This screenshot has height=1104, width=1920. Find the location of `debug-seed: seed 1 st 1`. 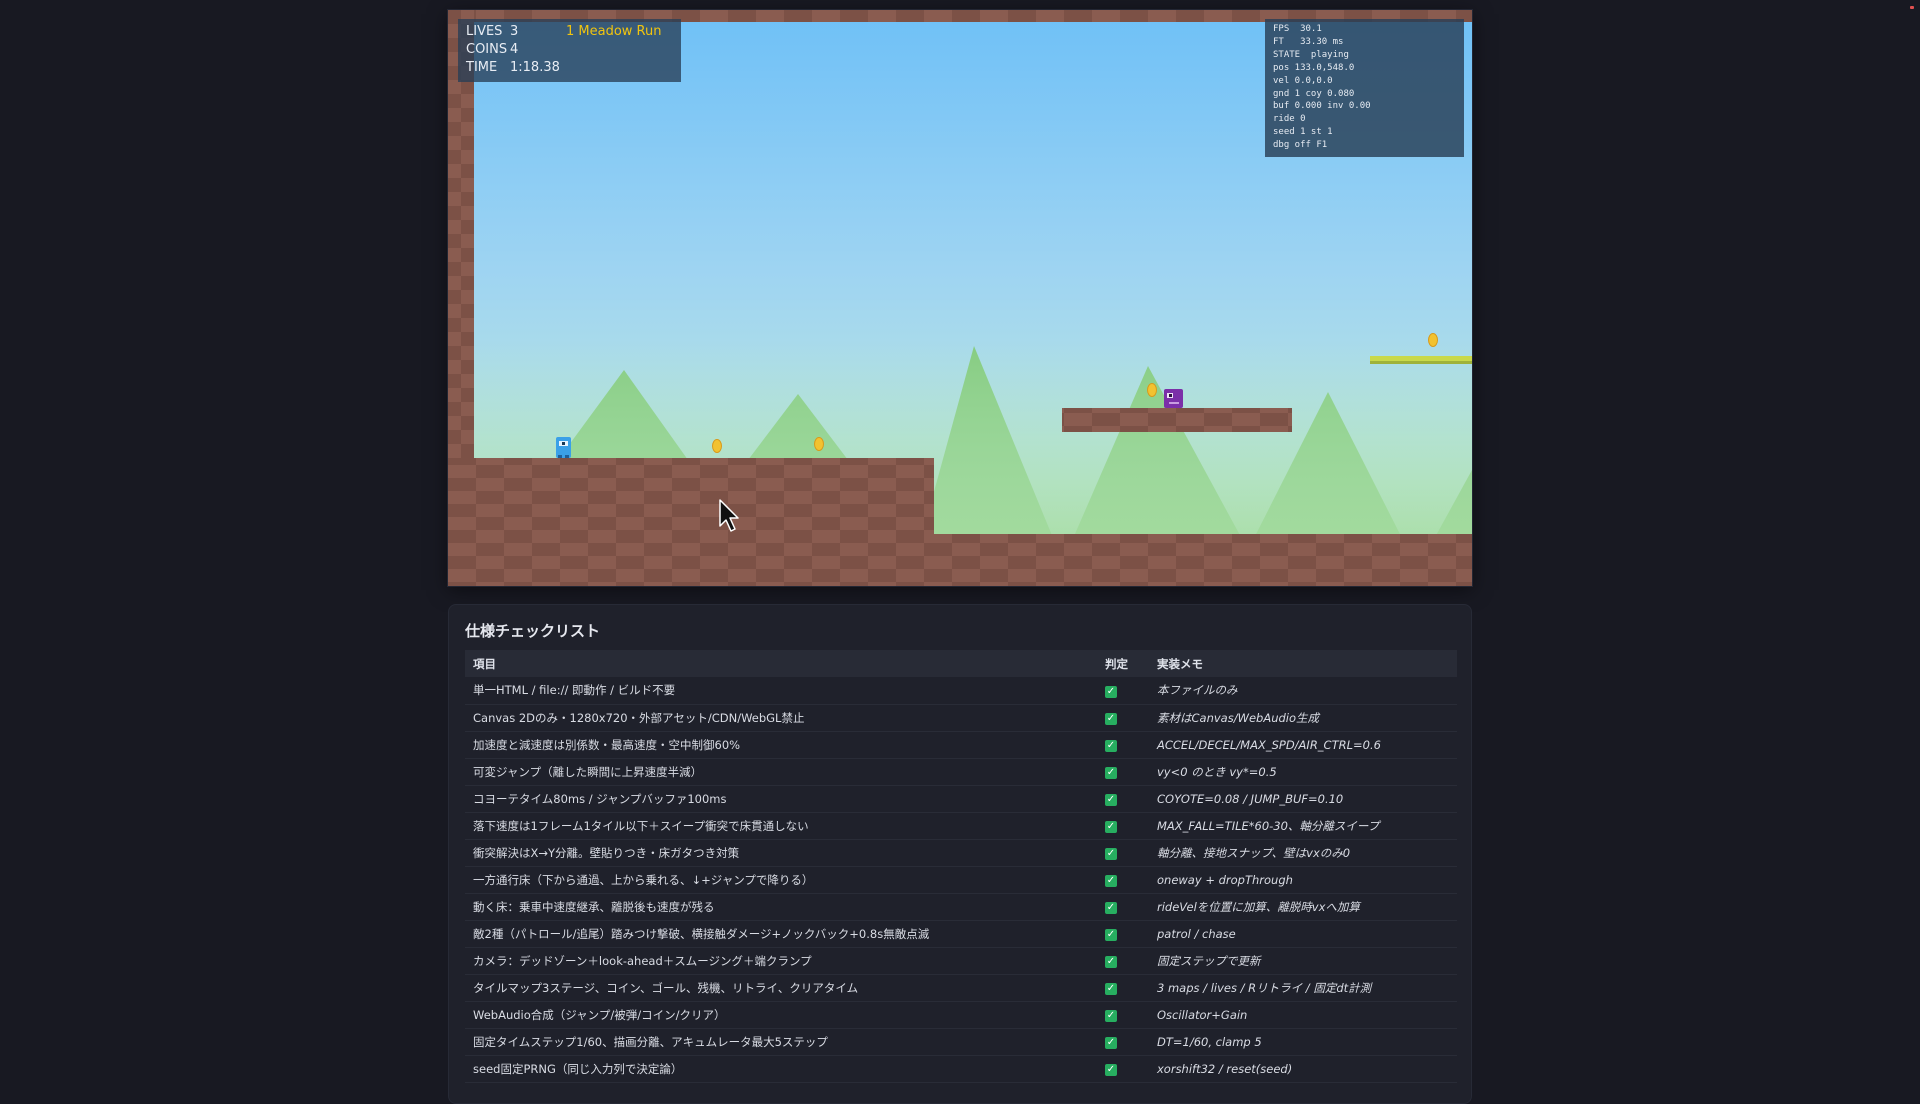

debug-seed: seed 1 st 1 is located at coordinates (1303, 132).